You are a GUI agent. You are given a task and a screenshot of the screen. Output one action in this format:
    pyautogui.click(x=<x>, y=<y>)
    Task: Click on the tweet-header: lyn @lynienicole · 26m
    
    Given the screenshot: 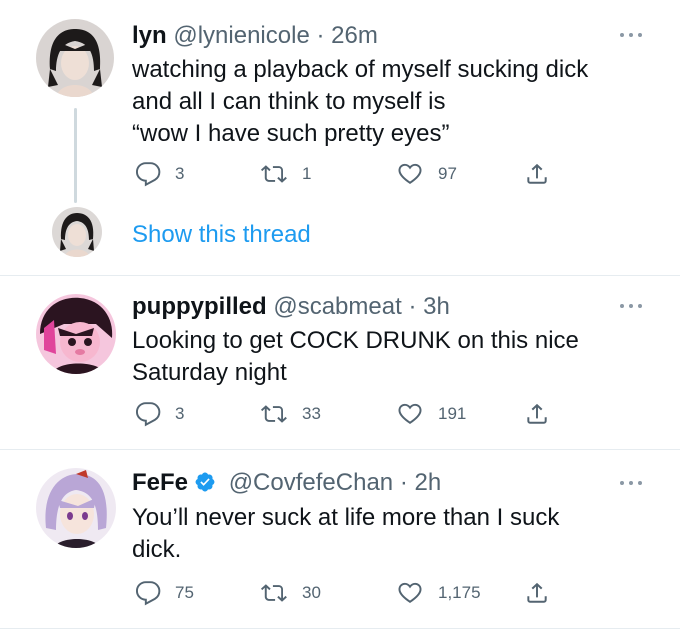 What is the action you would take?
    pyautogui.click(x=255, y=36)
    